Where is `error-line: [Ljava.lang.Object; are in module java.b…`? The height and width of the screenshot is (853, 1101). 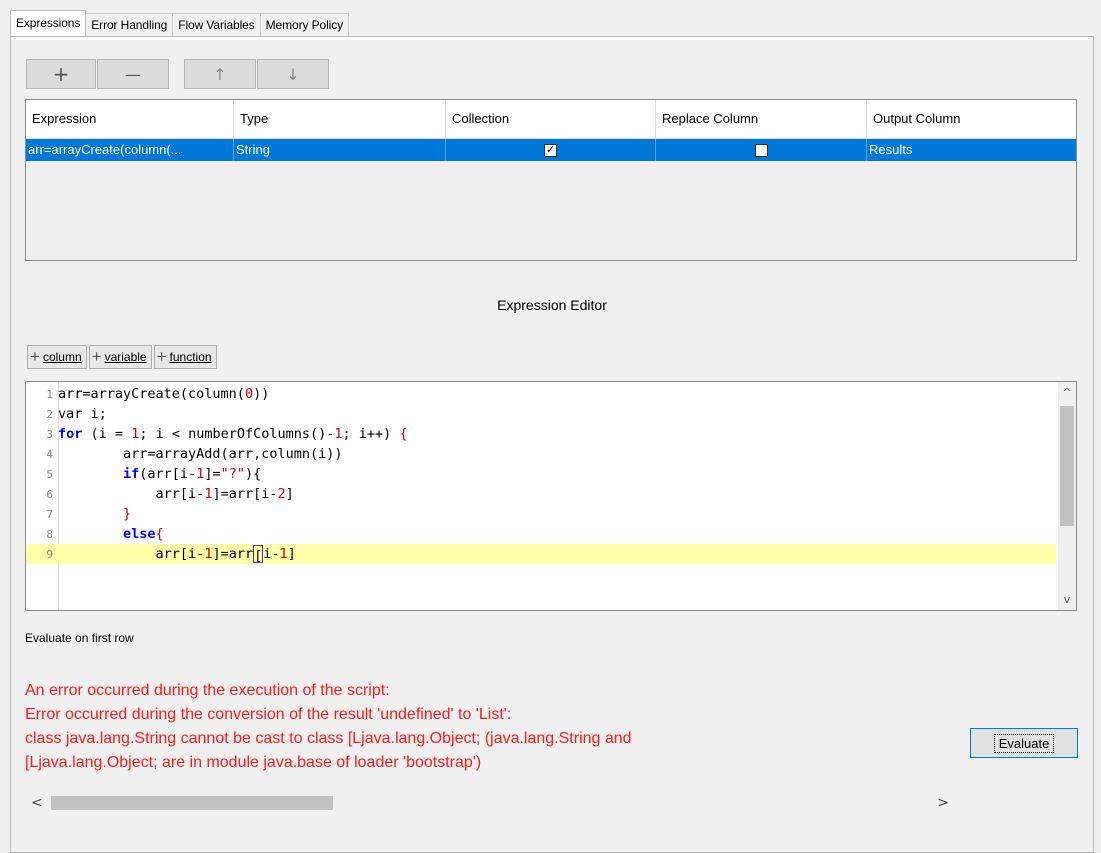
error-line: [Ljava.lang.Object; are in module java.b… is located at coordinates (253, 762).